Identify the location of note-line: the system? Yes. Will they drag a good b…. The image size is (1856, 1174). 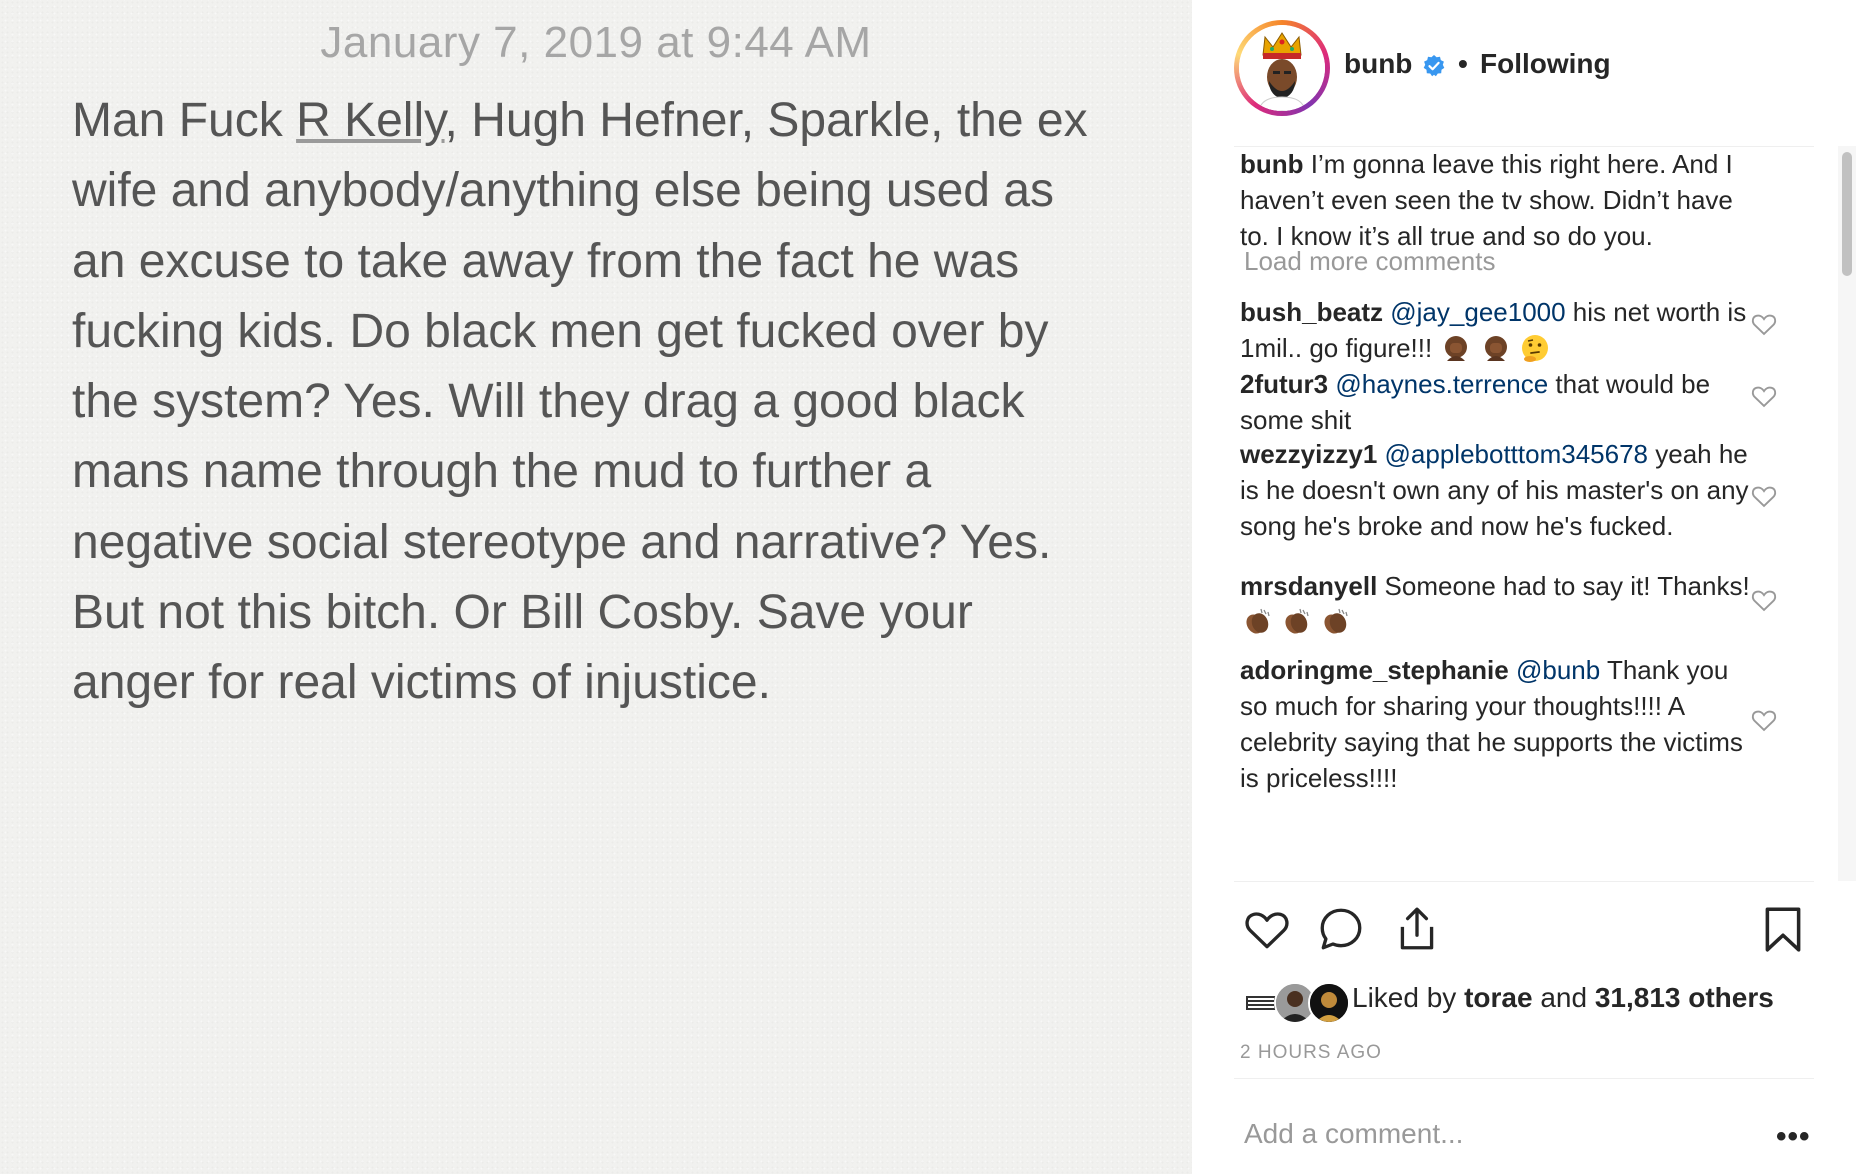
(548, 402).